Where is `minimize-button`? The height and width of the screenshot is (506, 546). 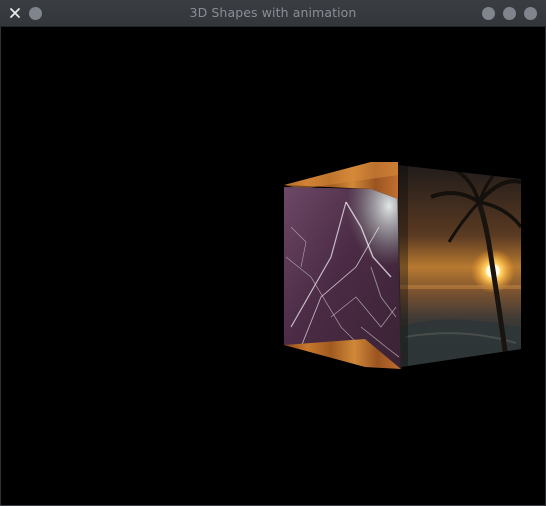 minimize-button is located at coordinates (488, 13).